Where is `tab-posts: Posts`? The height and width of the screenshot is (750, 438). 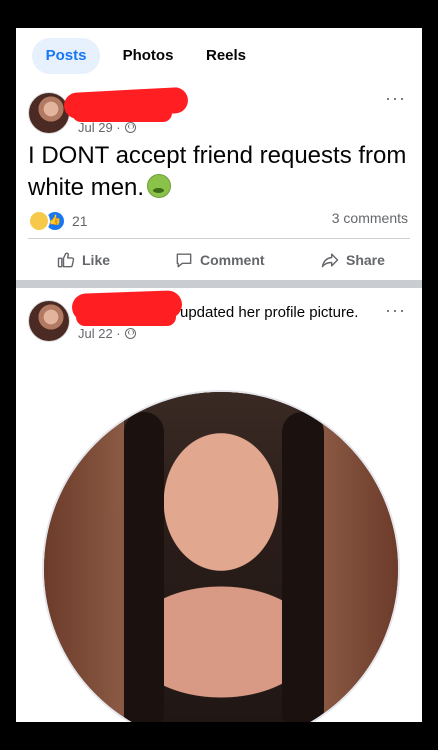
tab-posts: Posts is located at coordinates (66, 56).